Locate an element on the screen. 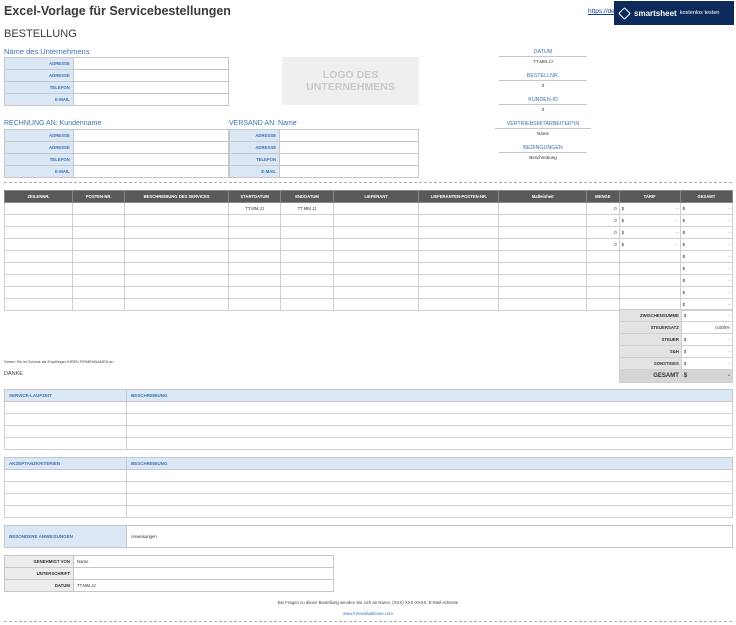 The height and width of the screenshot is (625, 736). company-logo-placeholder: LOGO DES UNTERNEHMENS is located at coordinates (350, 81).